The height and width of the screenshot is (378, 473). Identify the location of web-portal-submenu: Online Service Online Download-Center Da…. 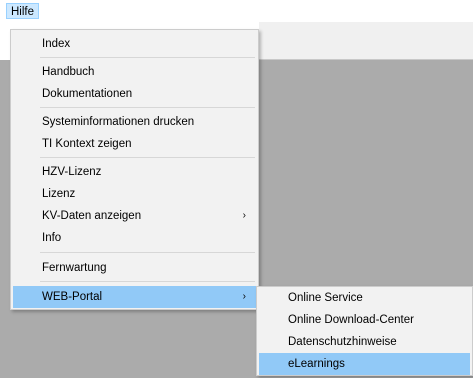
(364, 331).